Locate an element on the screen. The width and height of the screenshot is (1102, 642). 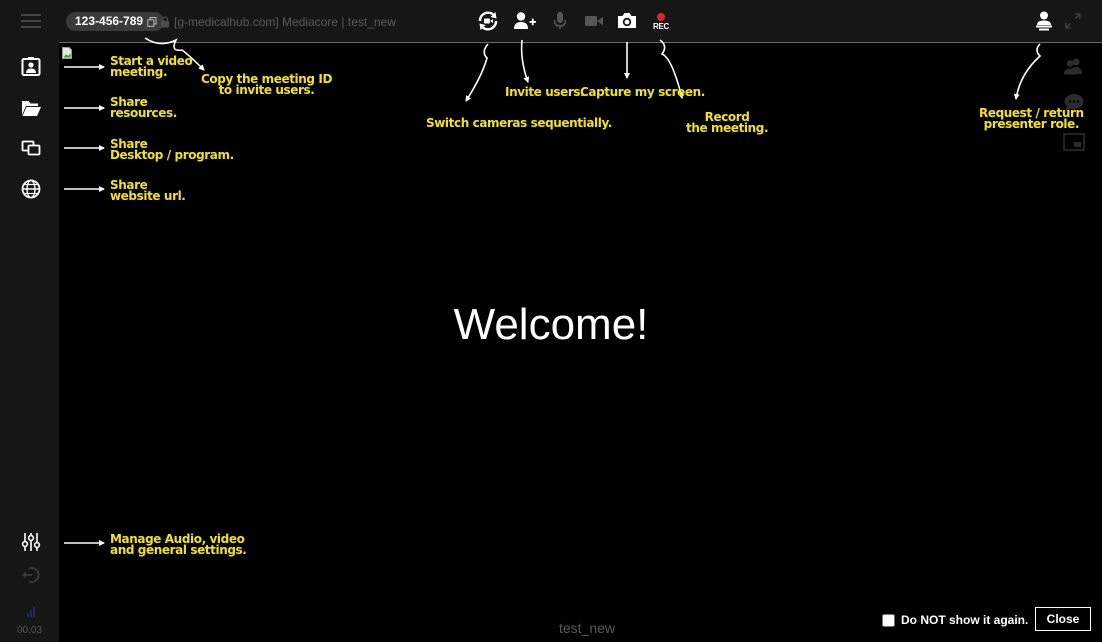
annotation-website: Share website url. is located at coordinates (148, 190).